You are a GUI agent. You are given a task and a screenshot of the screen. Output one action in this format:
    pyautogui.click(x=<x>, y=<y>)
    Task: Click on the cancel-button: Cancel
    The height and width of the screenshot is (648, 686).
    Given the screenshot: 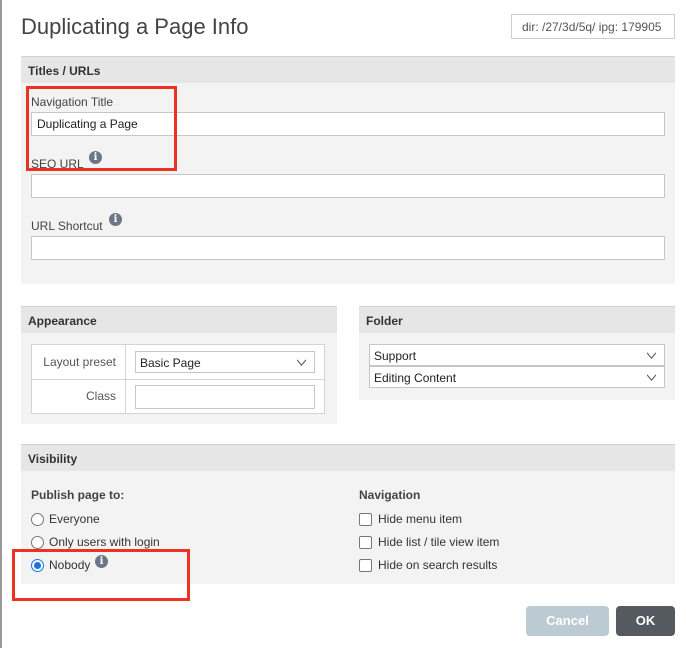 What is the action you would take?
    pyautogui.click(x=567, y=621)
    